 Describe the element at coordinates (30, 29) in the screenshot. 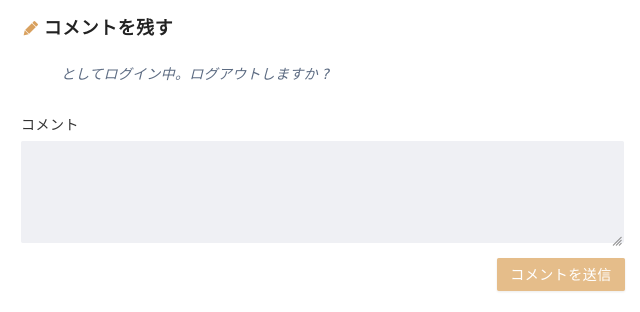

I see `pencil-icon` at that location.